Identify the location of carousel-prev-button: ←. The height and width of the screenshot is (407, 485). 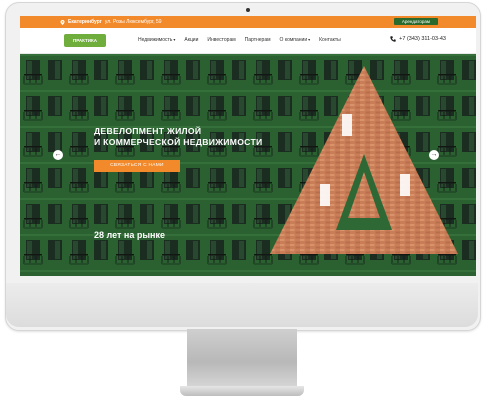
(58, 155).